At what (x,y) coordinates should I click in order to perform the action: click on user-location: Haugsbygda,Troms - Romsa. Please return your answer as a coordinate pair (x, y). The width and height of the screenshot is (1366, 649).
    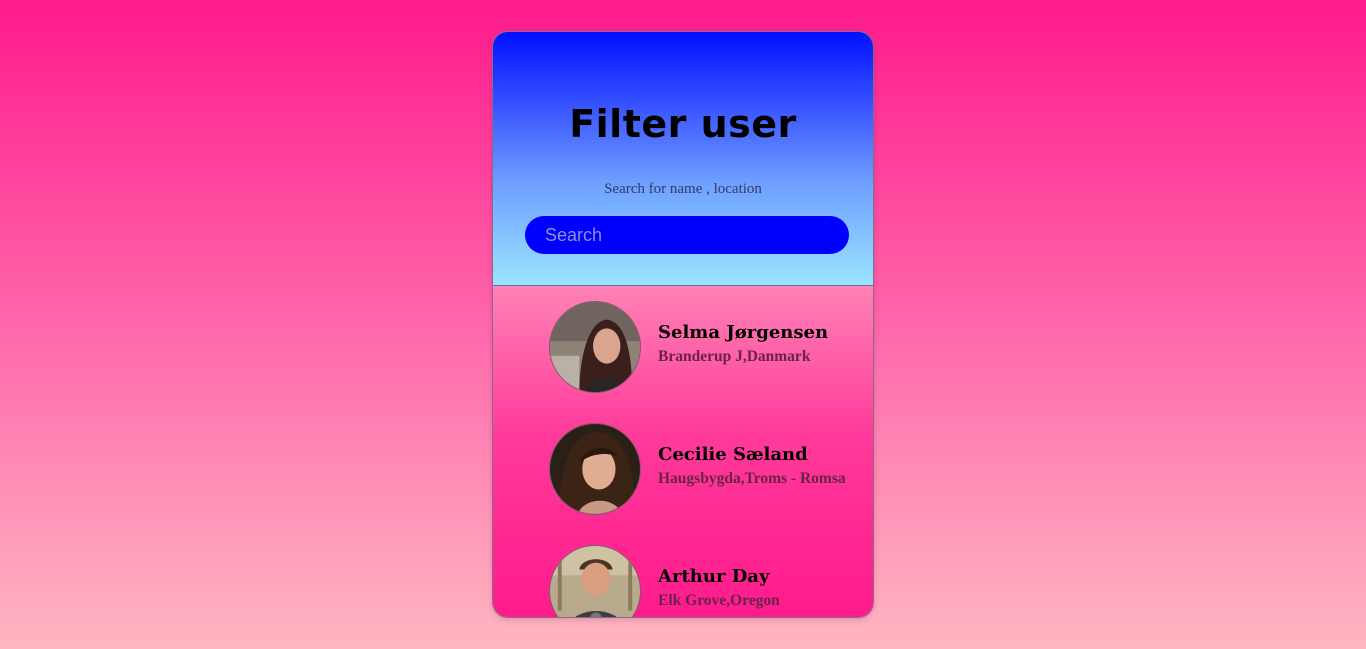
    Looking at the image, I should click on (752, 478).